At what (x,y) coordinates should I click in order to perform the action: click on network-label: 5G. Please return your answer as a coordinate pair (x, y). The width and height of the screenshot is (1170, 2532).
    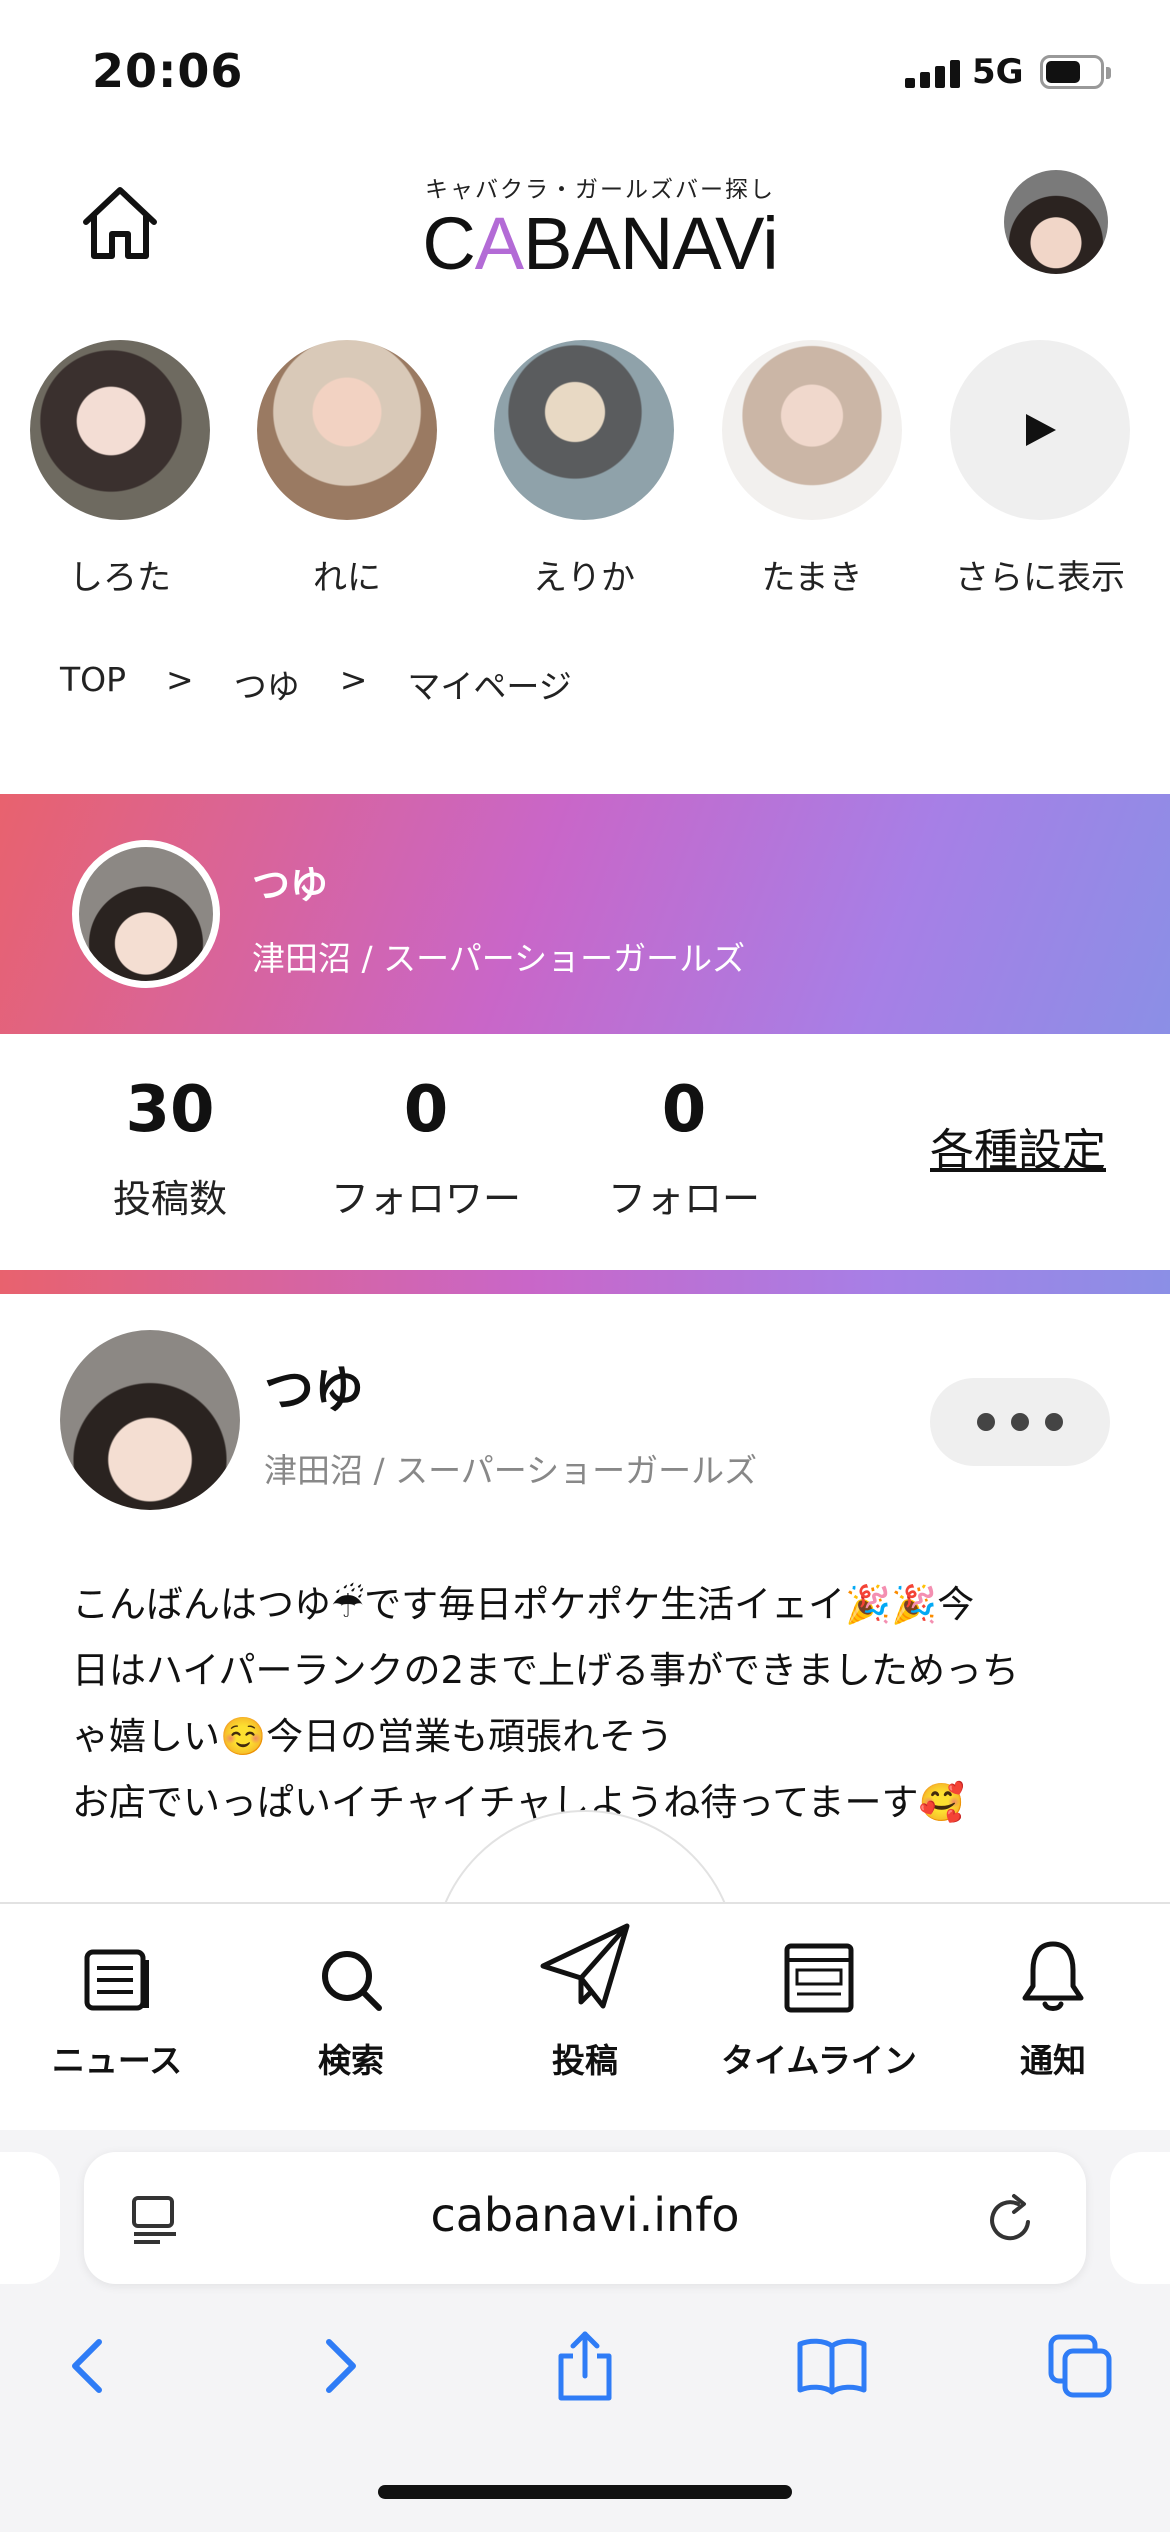
    Looking at the image, I should click on (998, 72).